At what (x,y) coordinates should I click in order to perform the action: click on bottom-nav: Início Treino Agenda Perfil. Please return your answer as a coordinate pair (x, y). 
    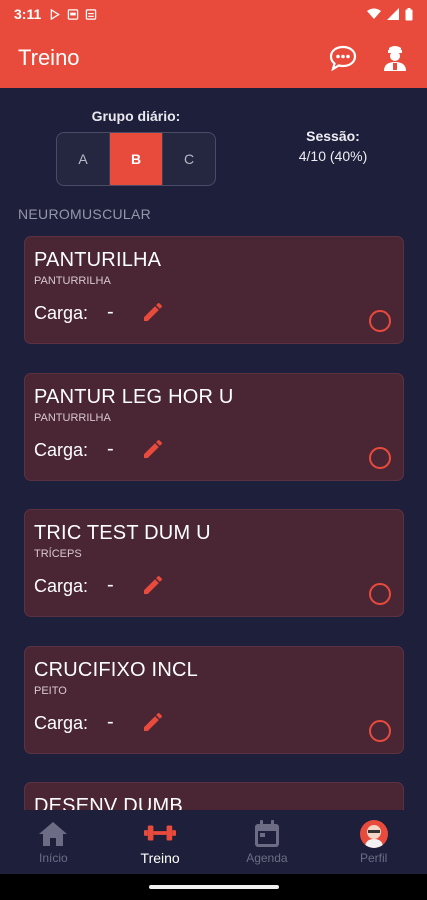
    Looking at the image, I should click on (213, 842).